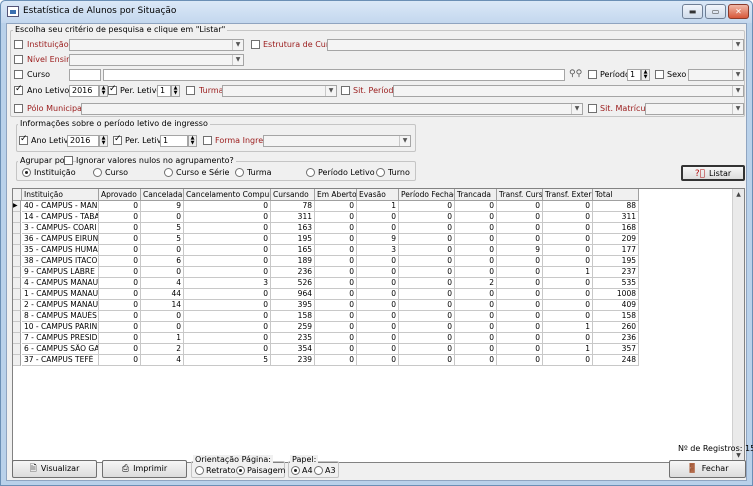 This screenshot has width=753, height=486. What do you see at coordinates (117, 139) in the screenshot?
I see `ingresso-per-letivo-checkbox` at bounding box center [117, 139].